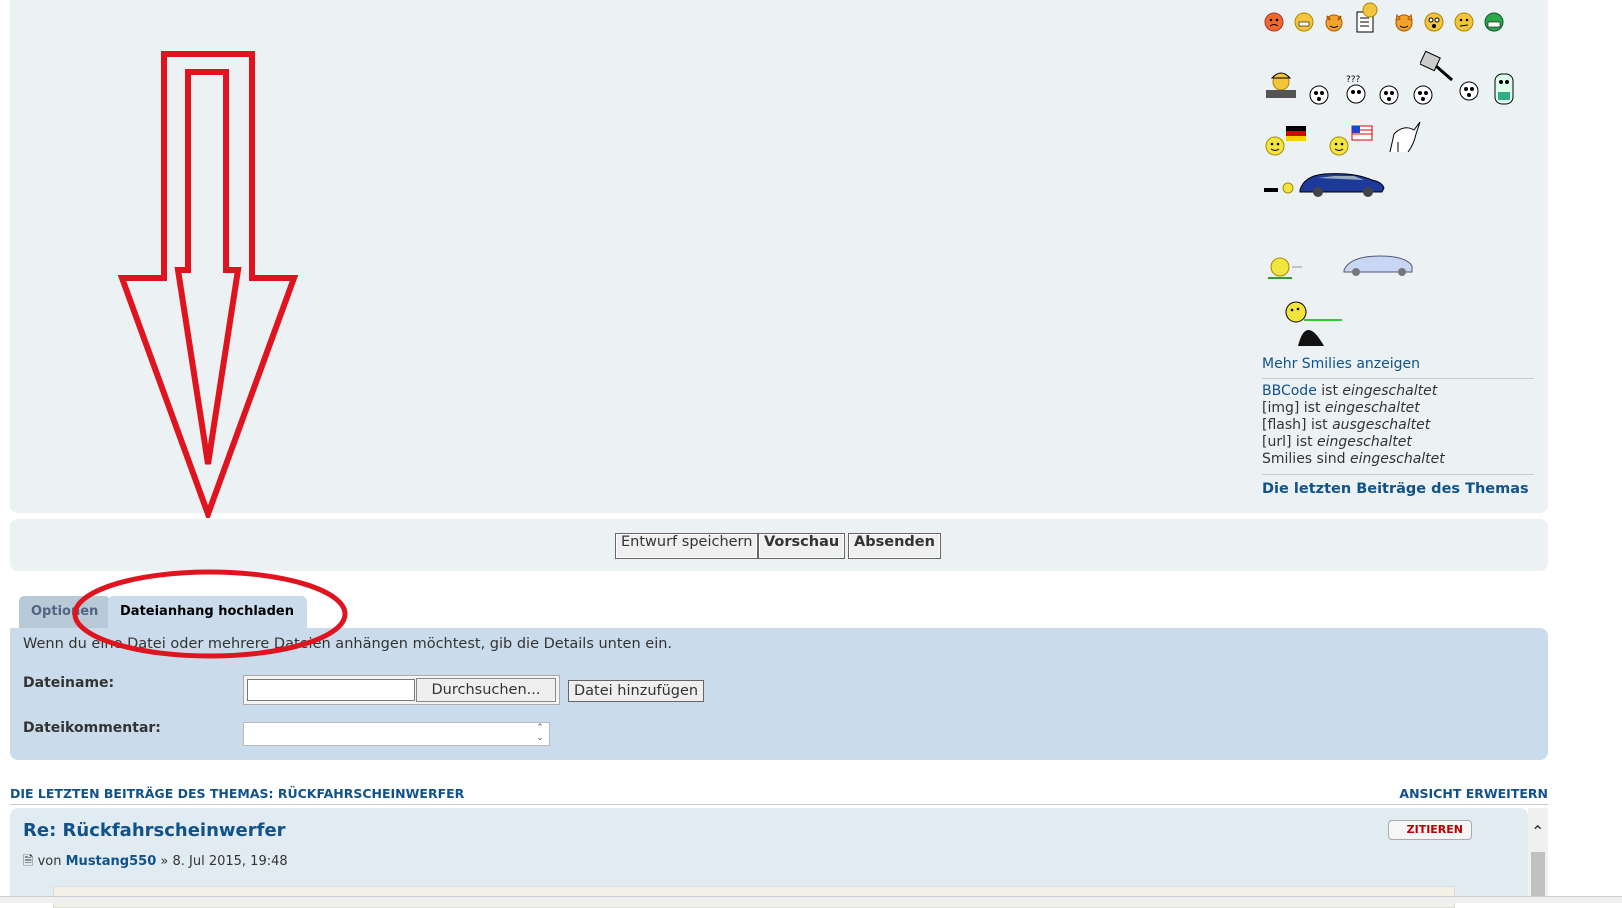 This screenshot has width=1622, height=908. I want to click on submit-button: Absenden, so click(894, 546).